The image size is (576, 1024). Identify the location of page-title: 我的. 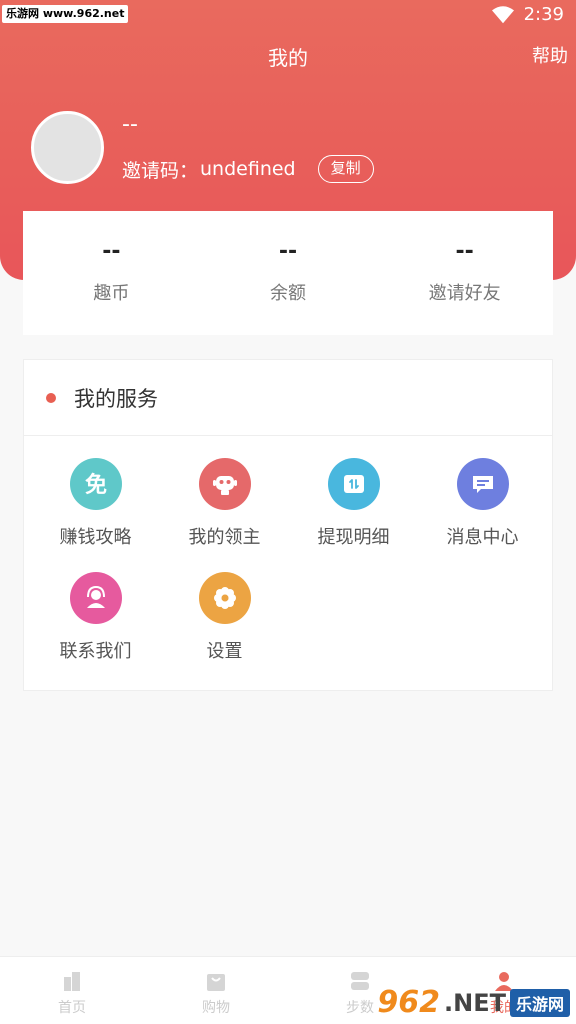
(288, 58).